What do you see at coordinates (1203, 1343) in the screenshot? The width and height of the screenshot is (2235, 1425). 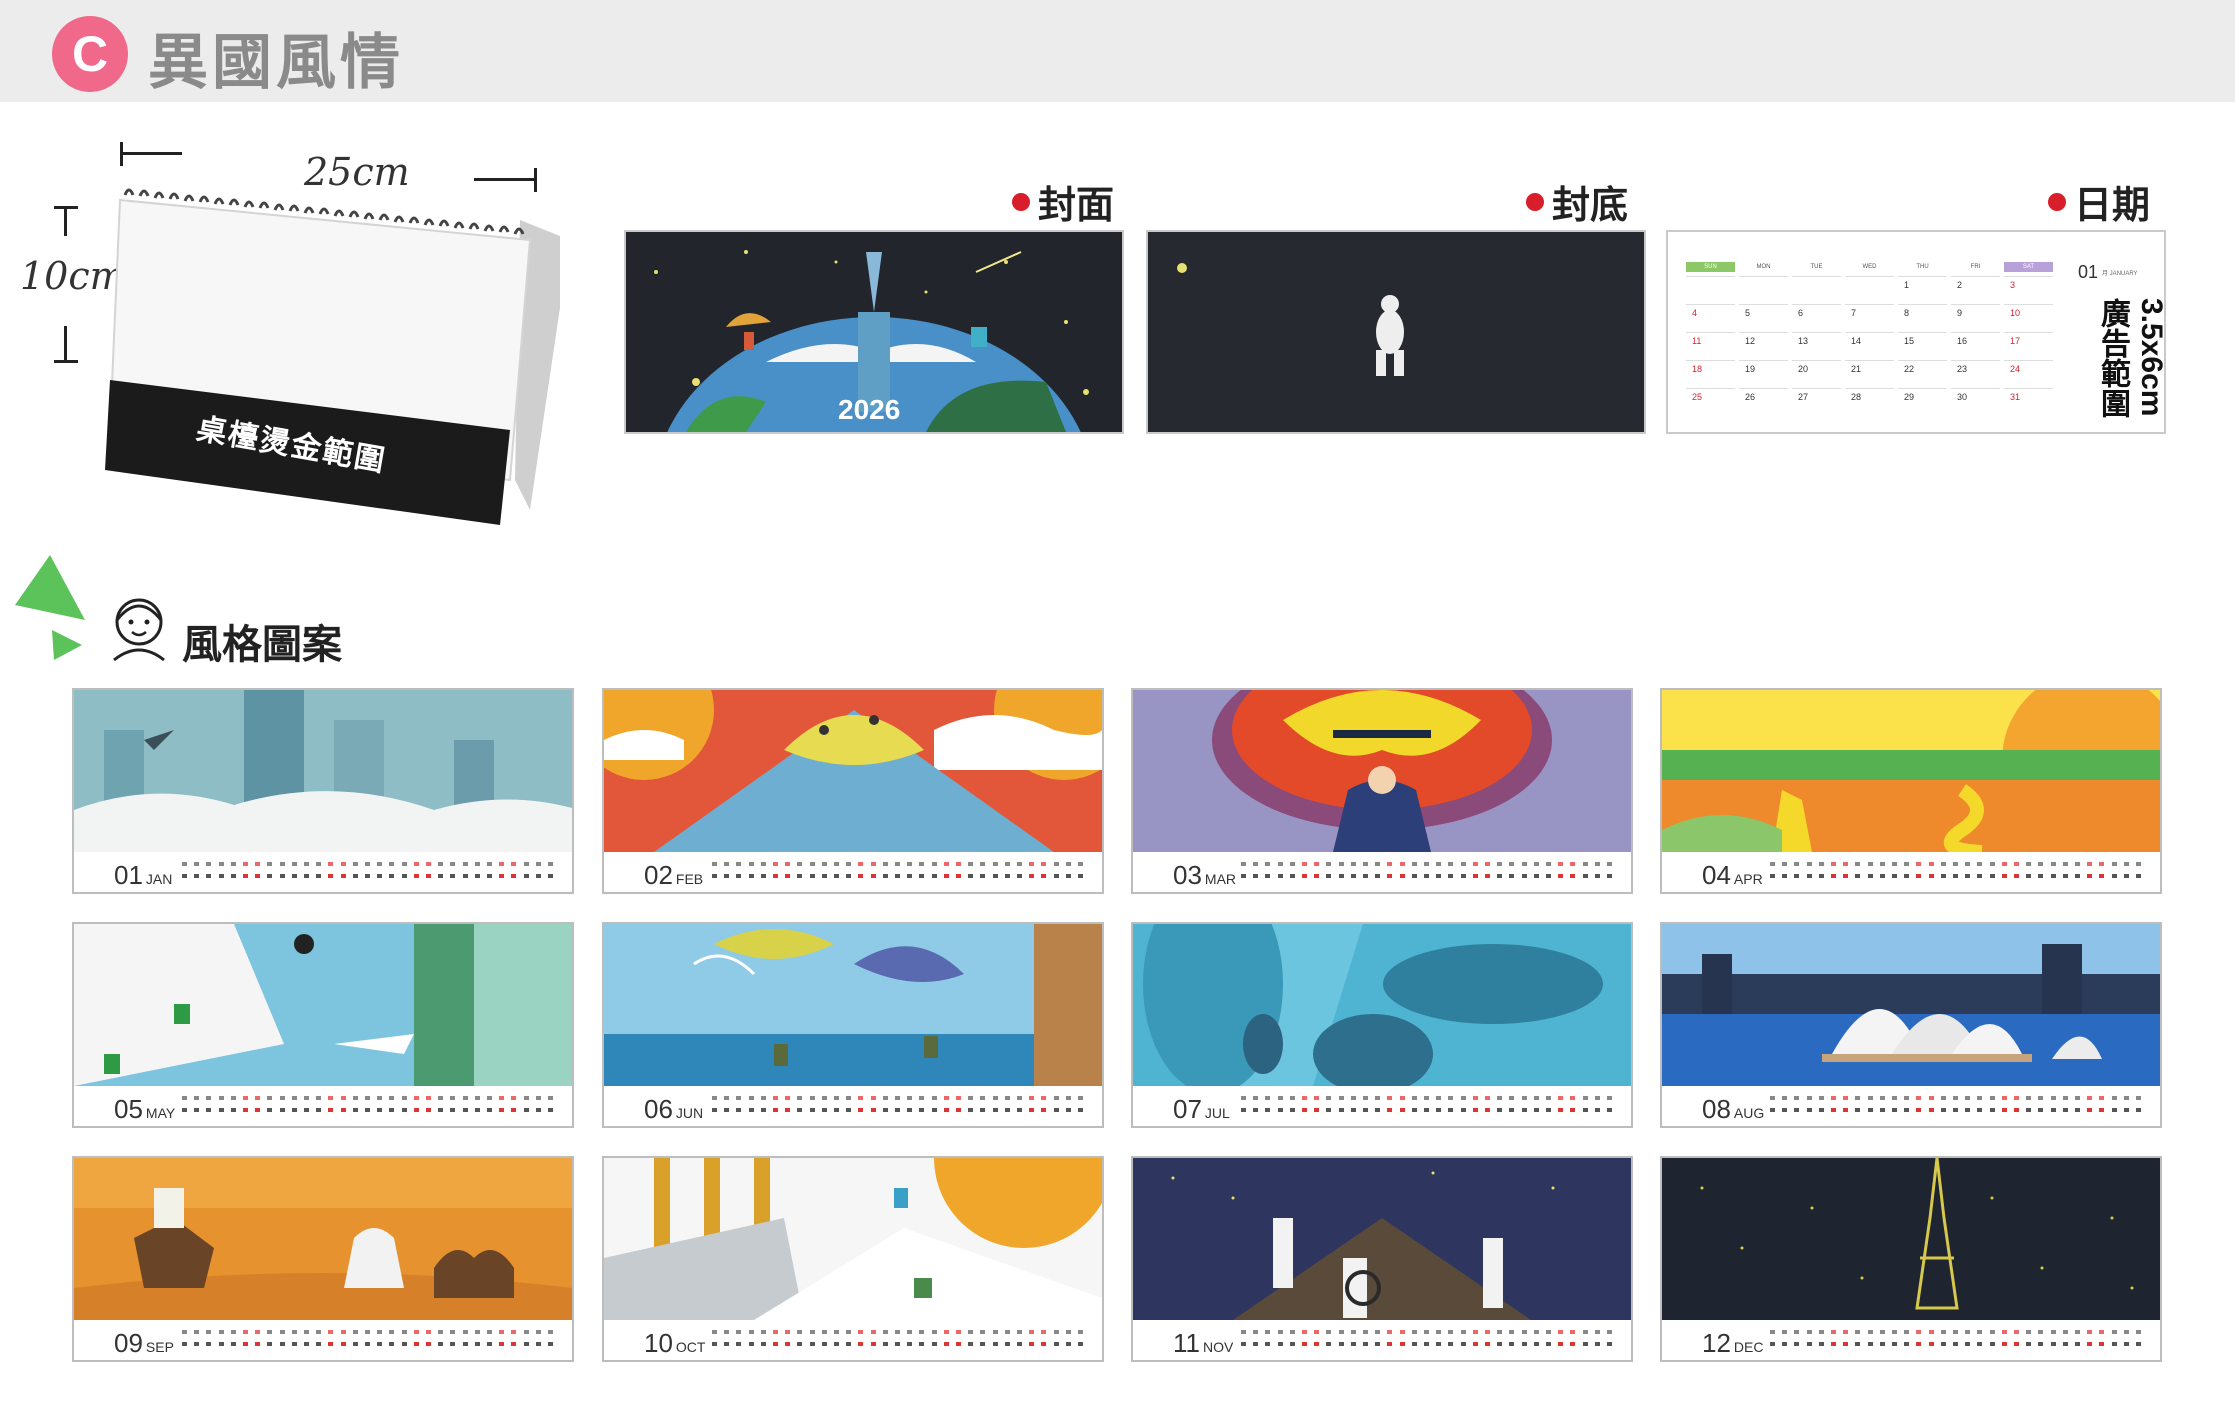 I see `month-number: 11 NOV` at bounding box center [1203, 1343].